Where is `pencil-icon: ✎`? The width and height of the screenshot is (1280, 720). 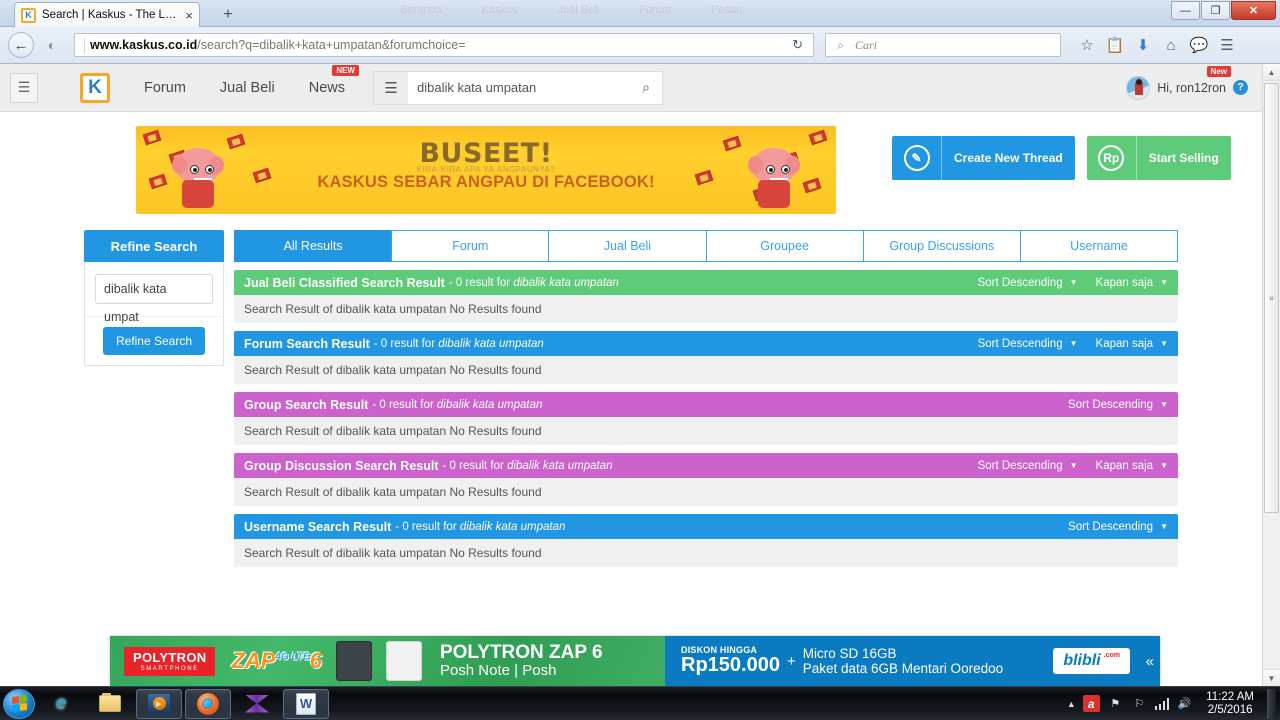 pencil-icon: ✎ is located at coordinates (917, 158).